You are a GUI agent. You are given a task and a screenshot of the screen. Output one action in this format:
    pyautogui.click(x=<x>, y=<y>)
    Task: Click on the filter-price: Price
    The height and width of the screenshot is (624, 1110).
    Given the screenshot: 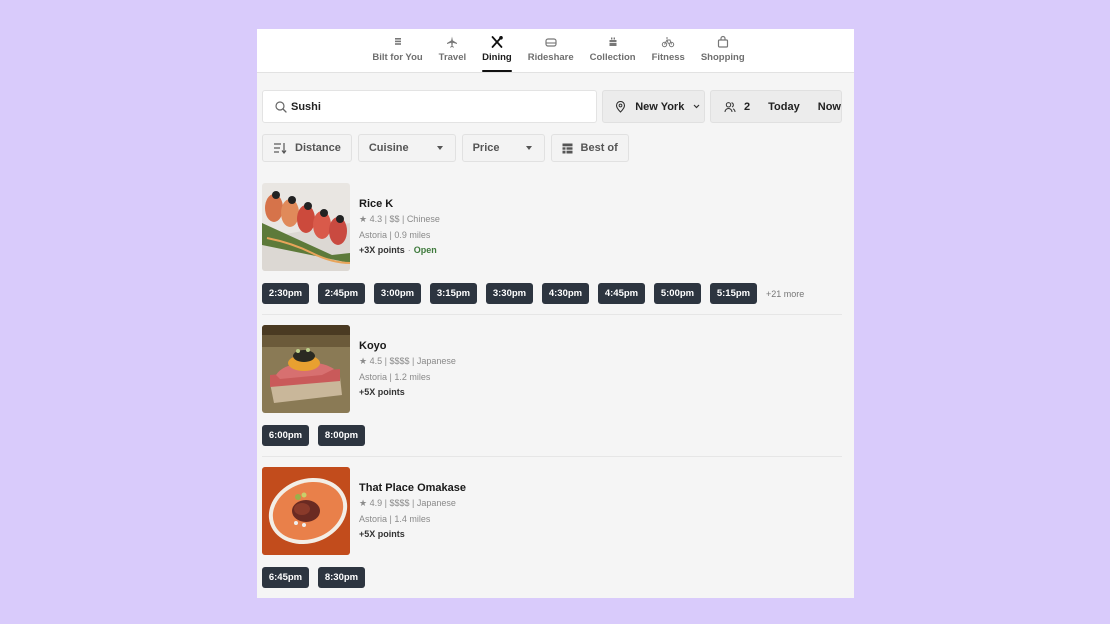 What is the action you would take?
    pyautogui.click(x=503, y=148)
    